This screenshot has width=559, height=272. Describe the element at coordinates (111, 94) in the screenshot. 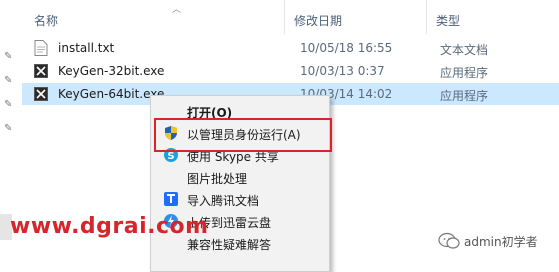

I see `file-name: KeyGen-64bit.exe` at that location.